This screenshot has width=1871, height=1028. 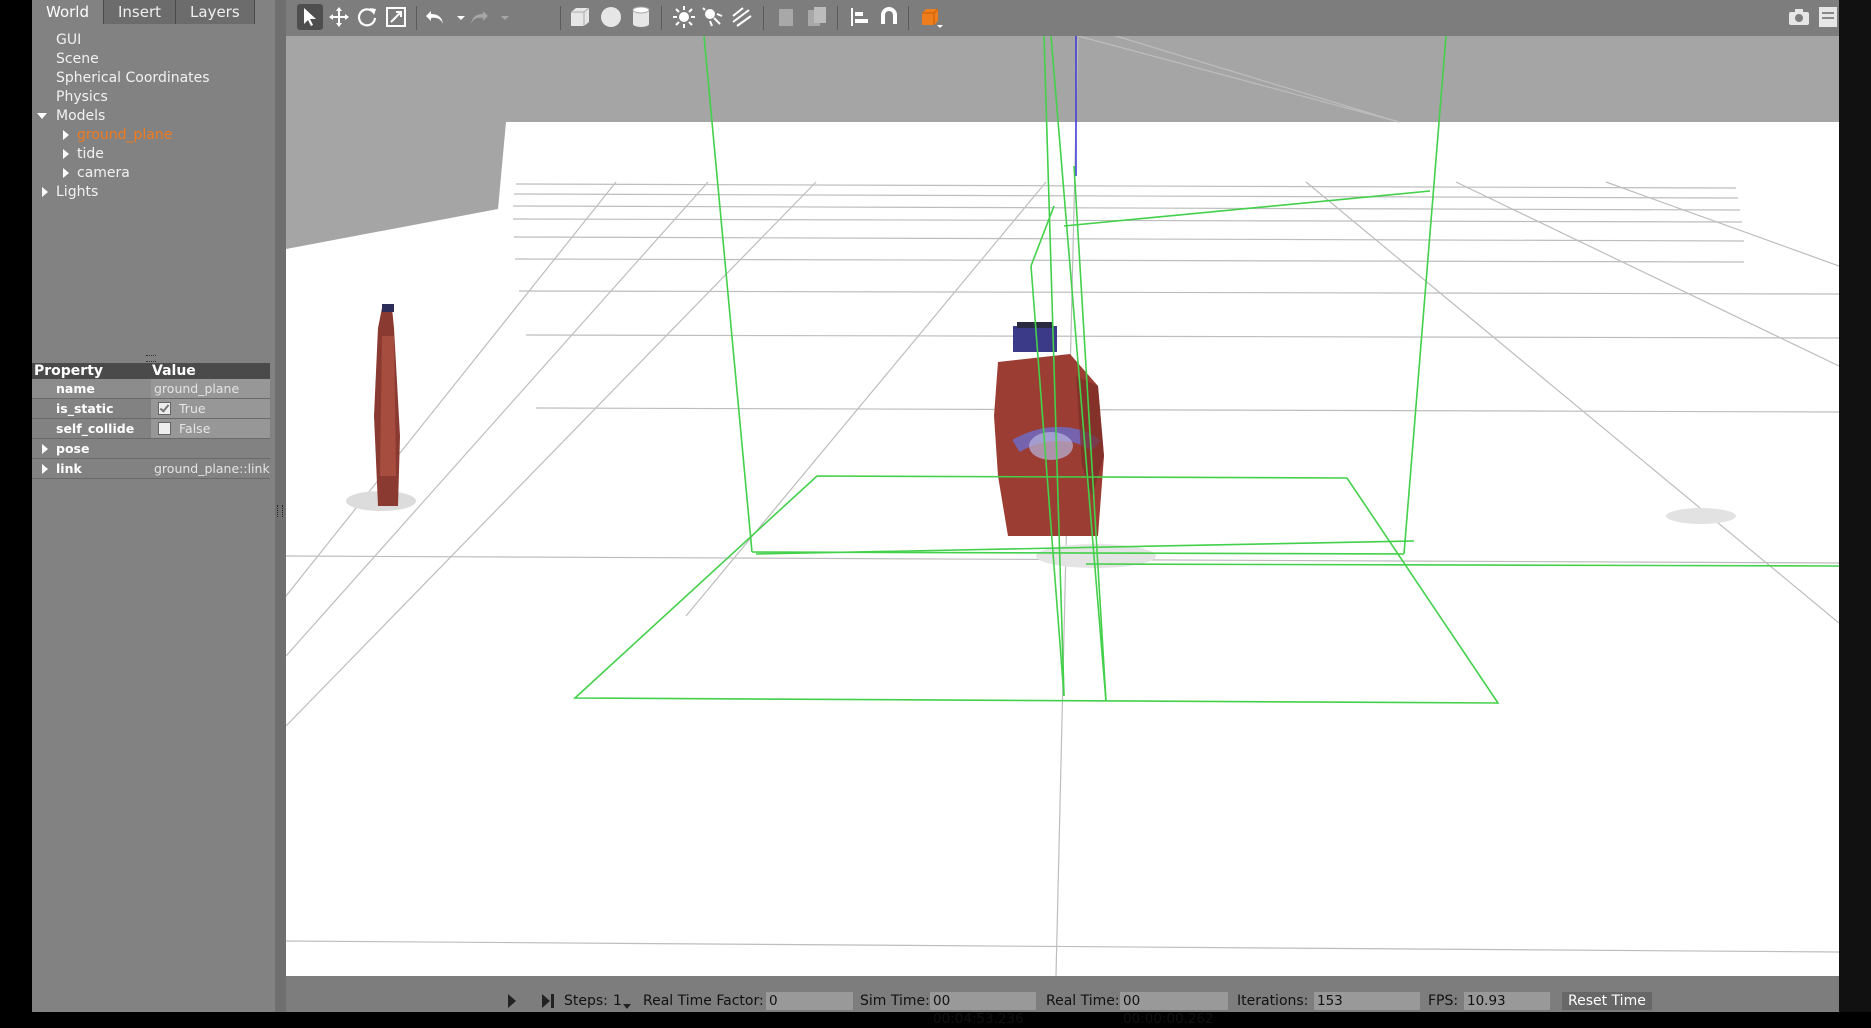 I want to click on undo-dropdown-icon, so click(x=456, y=17).